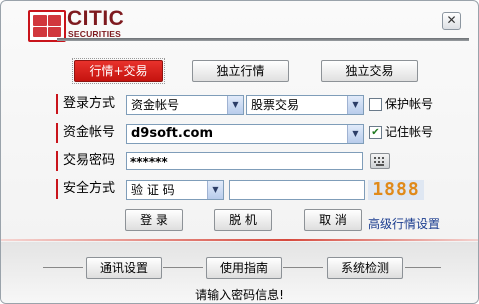 Image resolution: width=479 pixels, height=304 pixels. I want to click on footer-separator, so click(239, 240).